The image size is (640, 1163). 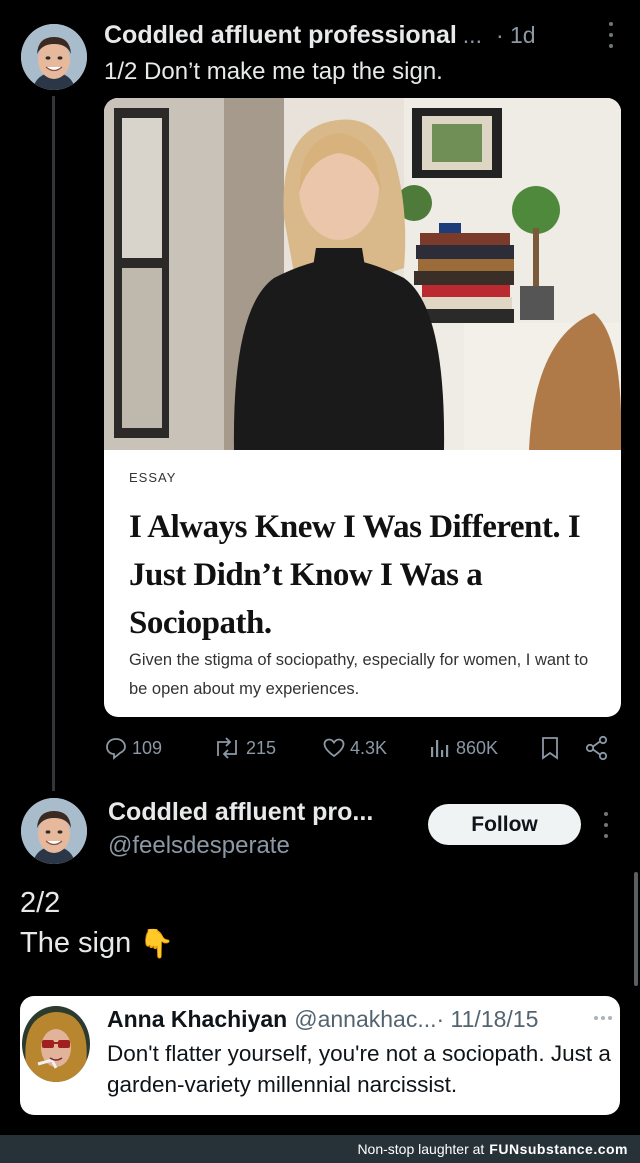 What do you see at coordinates (199, 846) in the screenshot?
I see `user-handle: @feelsdesperate` at bounding box center [199, 846].